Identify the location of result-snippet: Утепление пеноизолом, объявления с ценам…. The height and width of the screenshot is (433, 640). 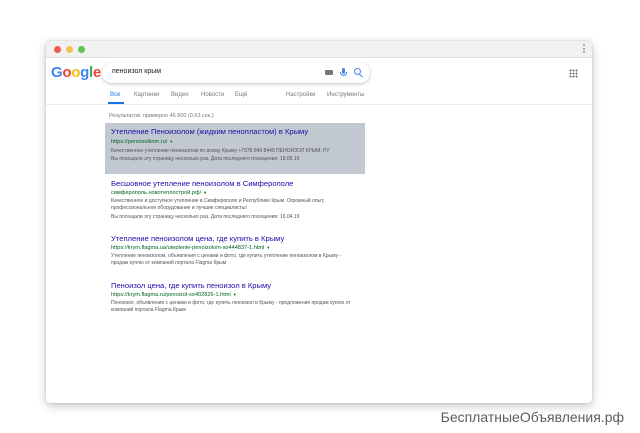
(226, 259).